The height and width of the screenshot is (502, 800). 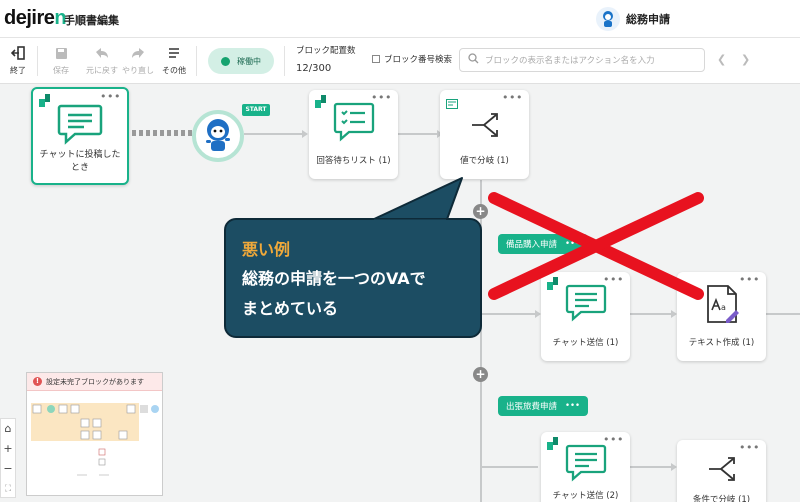 I want to click on alert-icon: !, so click(x=37, y=381).